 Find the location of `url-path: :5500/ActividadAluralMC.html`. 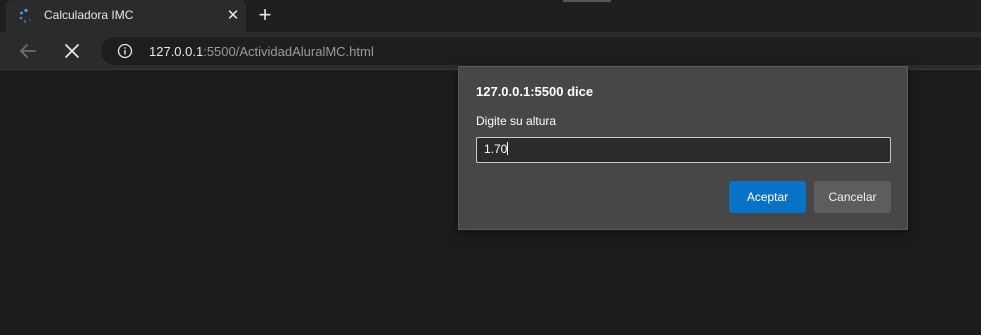

url-path: :5500/ActividadAluralMC.html is located at coordinates (288, 51).